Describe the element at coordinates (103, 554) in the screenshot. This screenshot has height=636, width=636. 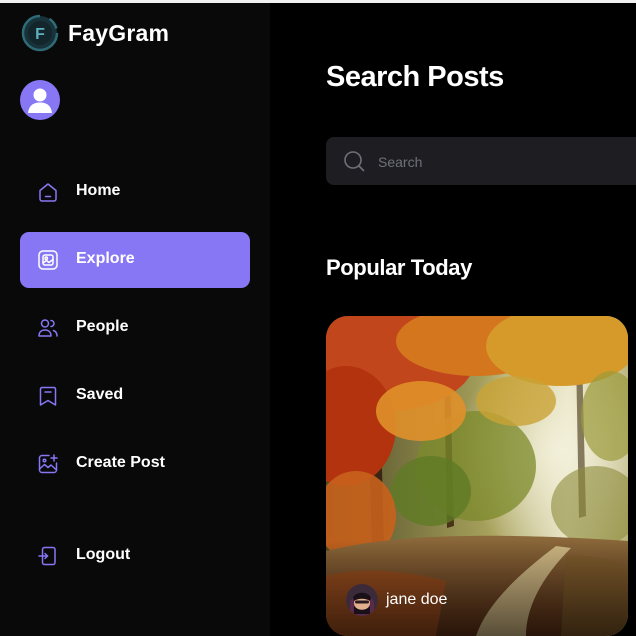
I see `logout-label: Logout` at that location.